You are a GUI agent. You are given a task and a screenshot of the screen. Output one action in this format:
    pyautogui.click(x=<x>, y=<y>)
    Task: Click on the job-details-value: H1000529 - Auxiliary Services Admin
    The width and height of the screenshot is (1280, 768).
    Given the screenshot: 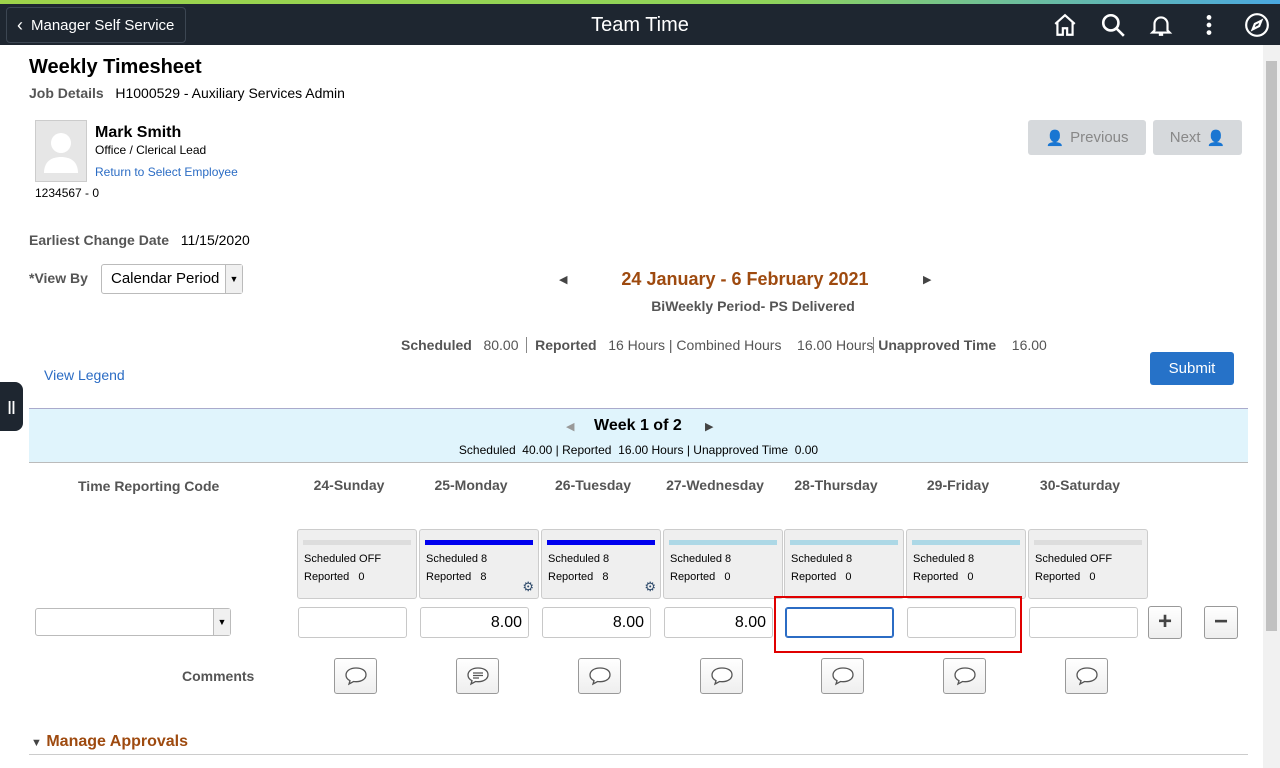 What is the action you would take?
    pyautogui.click(x=230, y=93)
    